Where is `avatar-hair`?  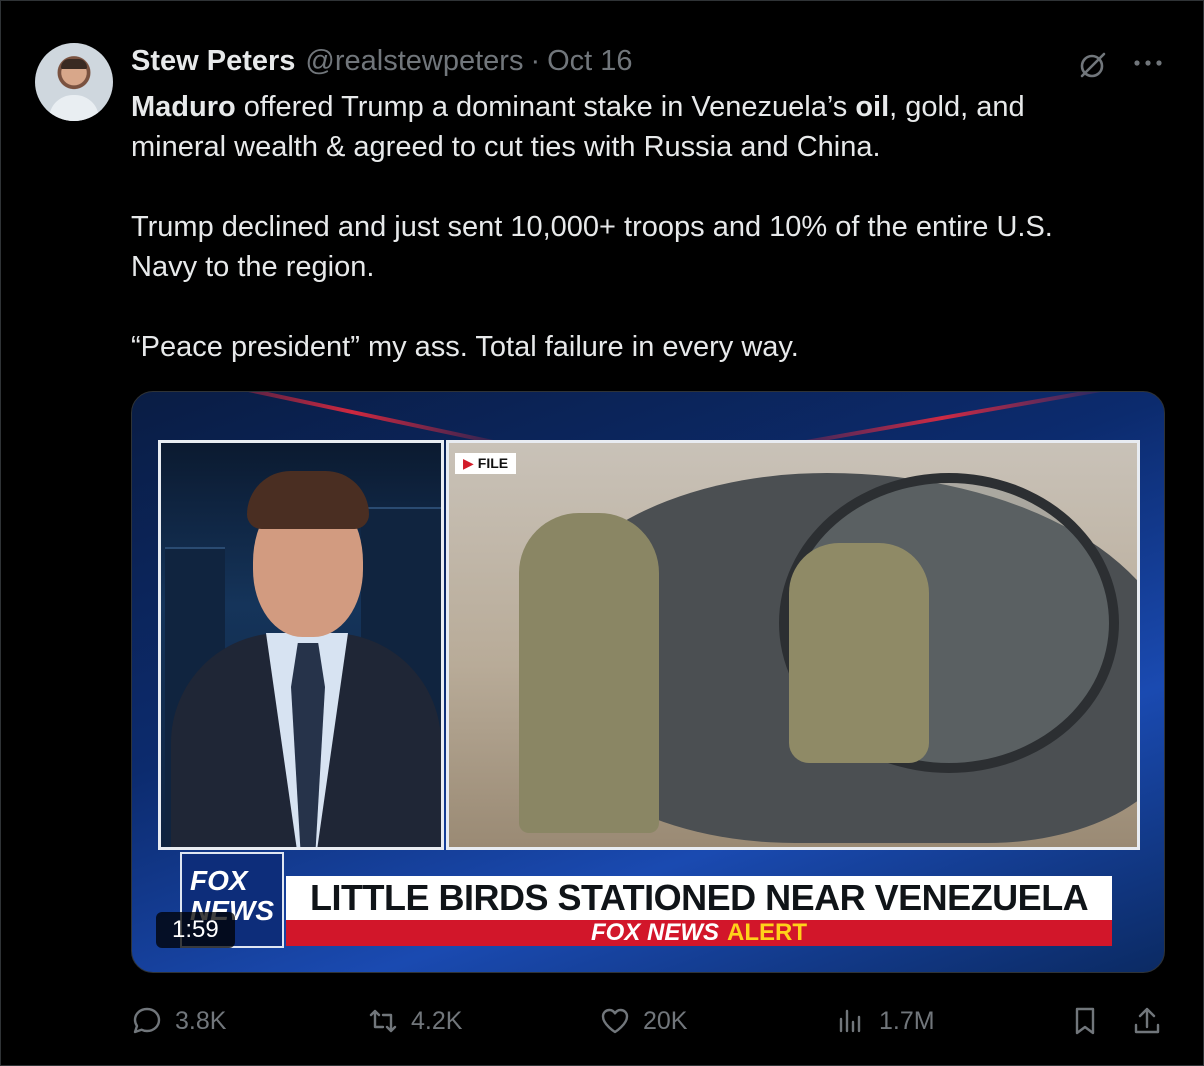
avatar-hair is located at coordinates (74, 64).